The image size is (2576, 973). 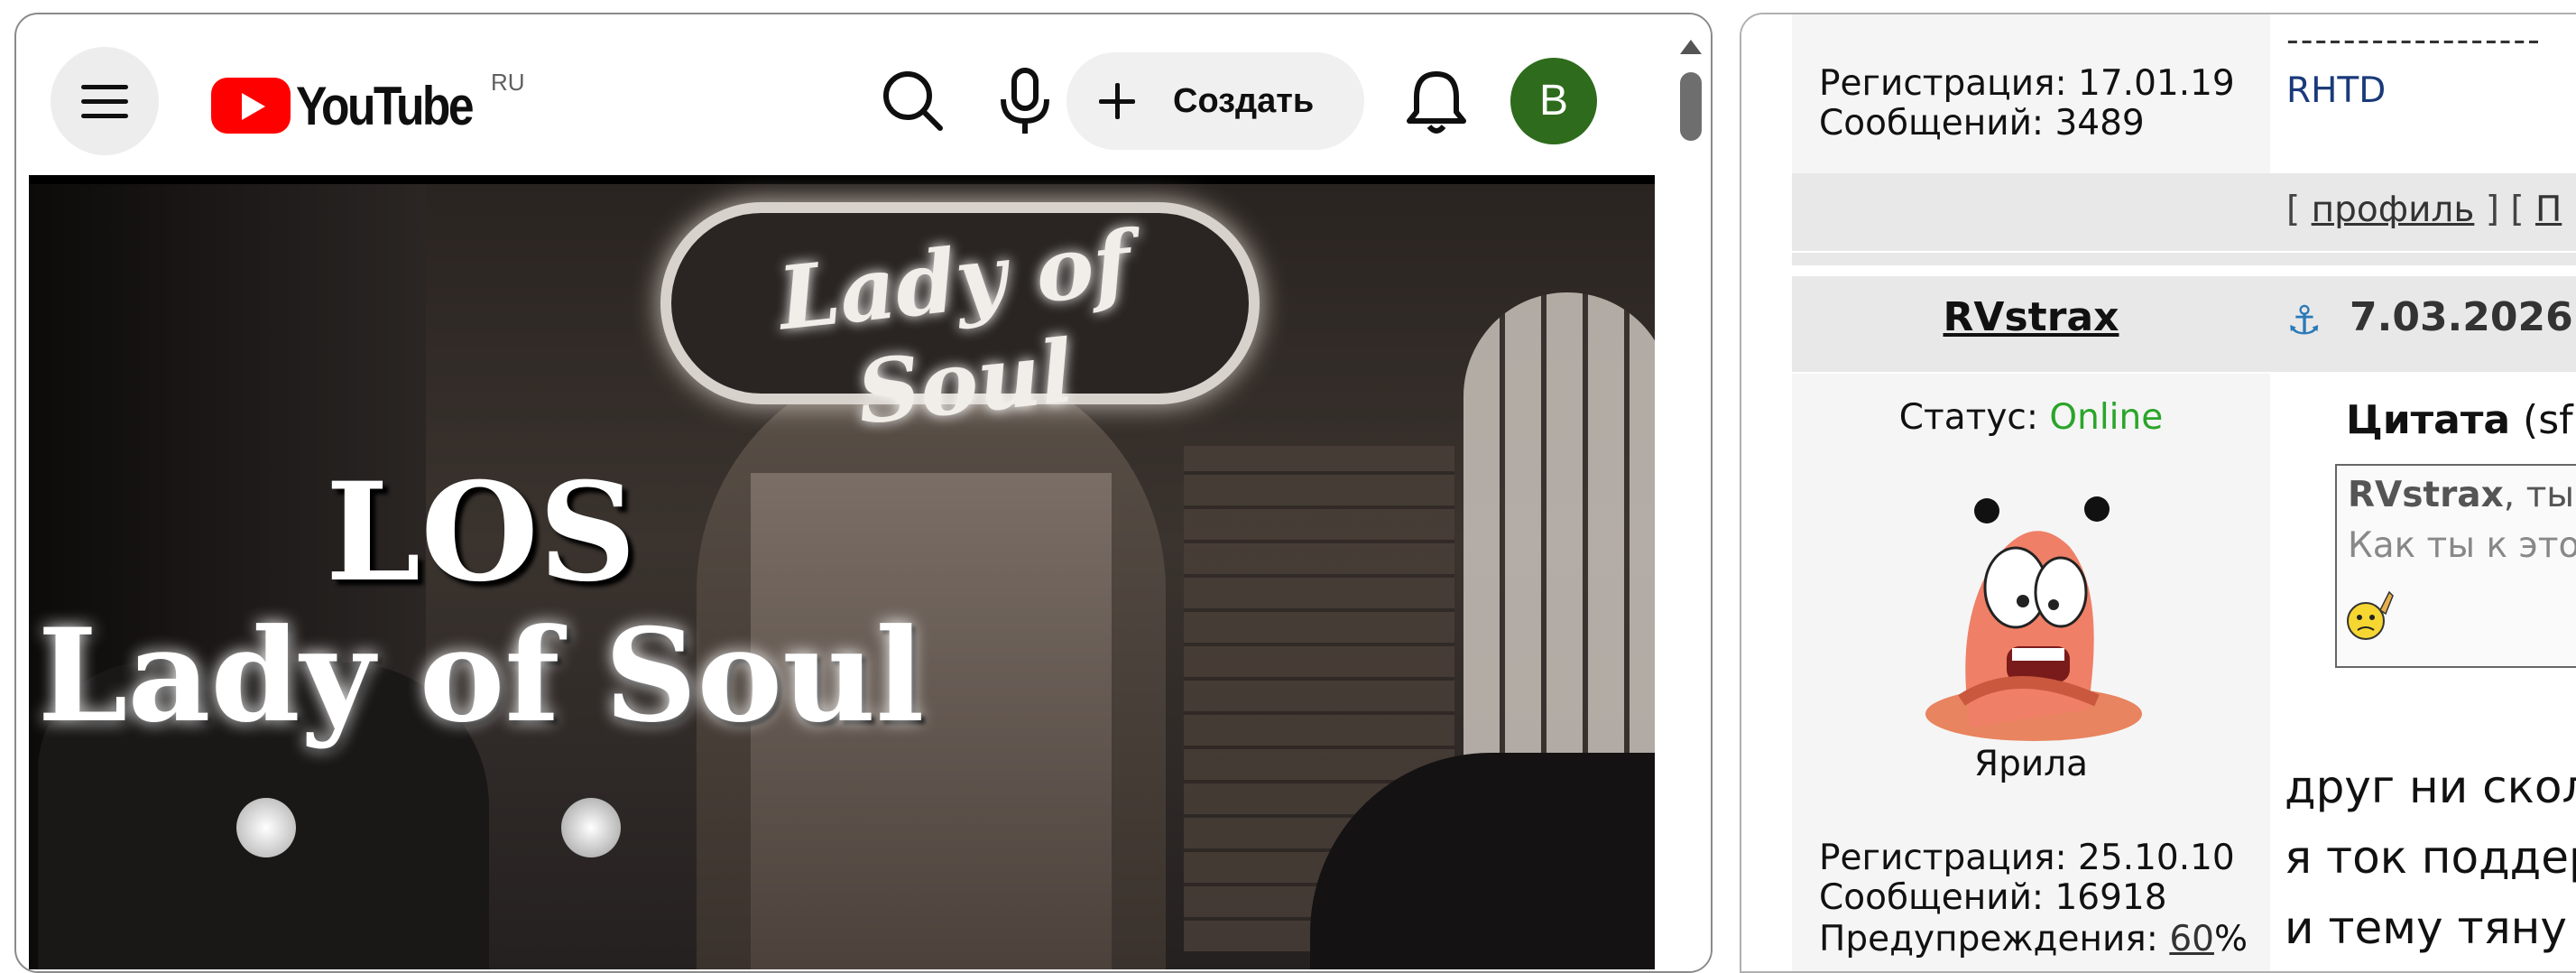 I want to click on signature-text: RHTD, so click(x=2336, y=91).